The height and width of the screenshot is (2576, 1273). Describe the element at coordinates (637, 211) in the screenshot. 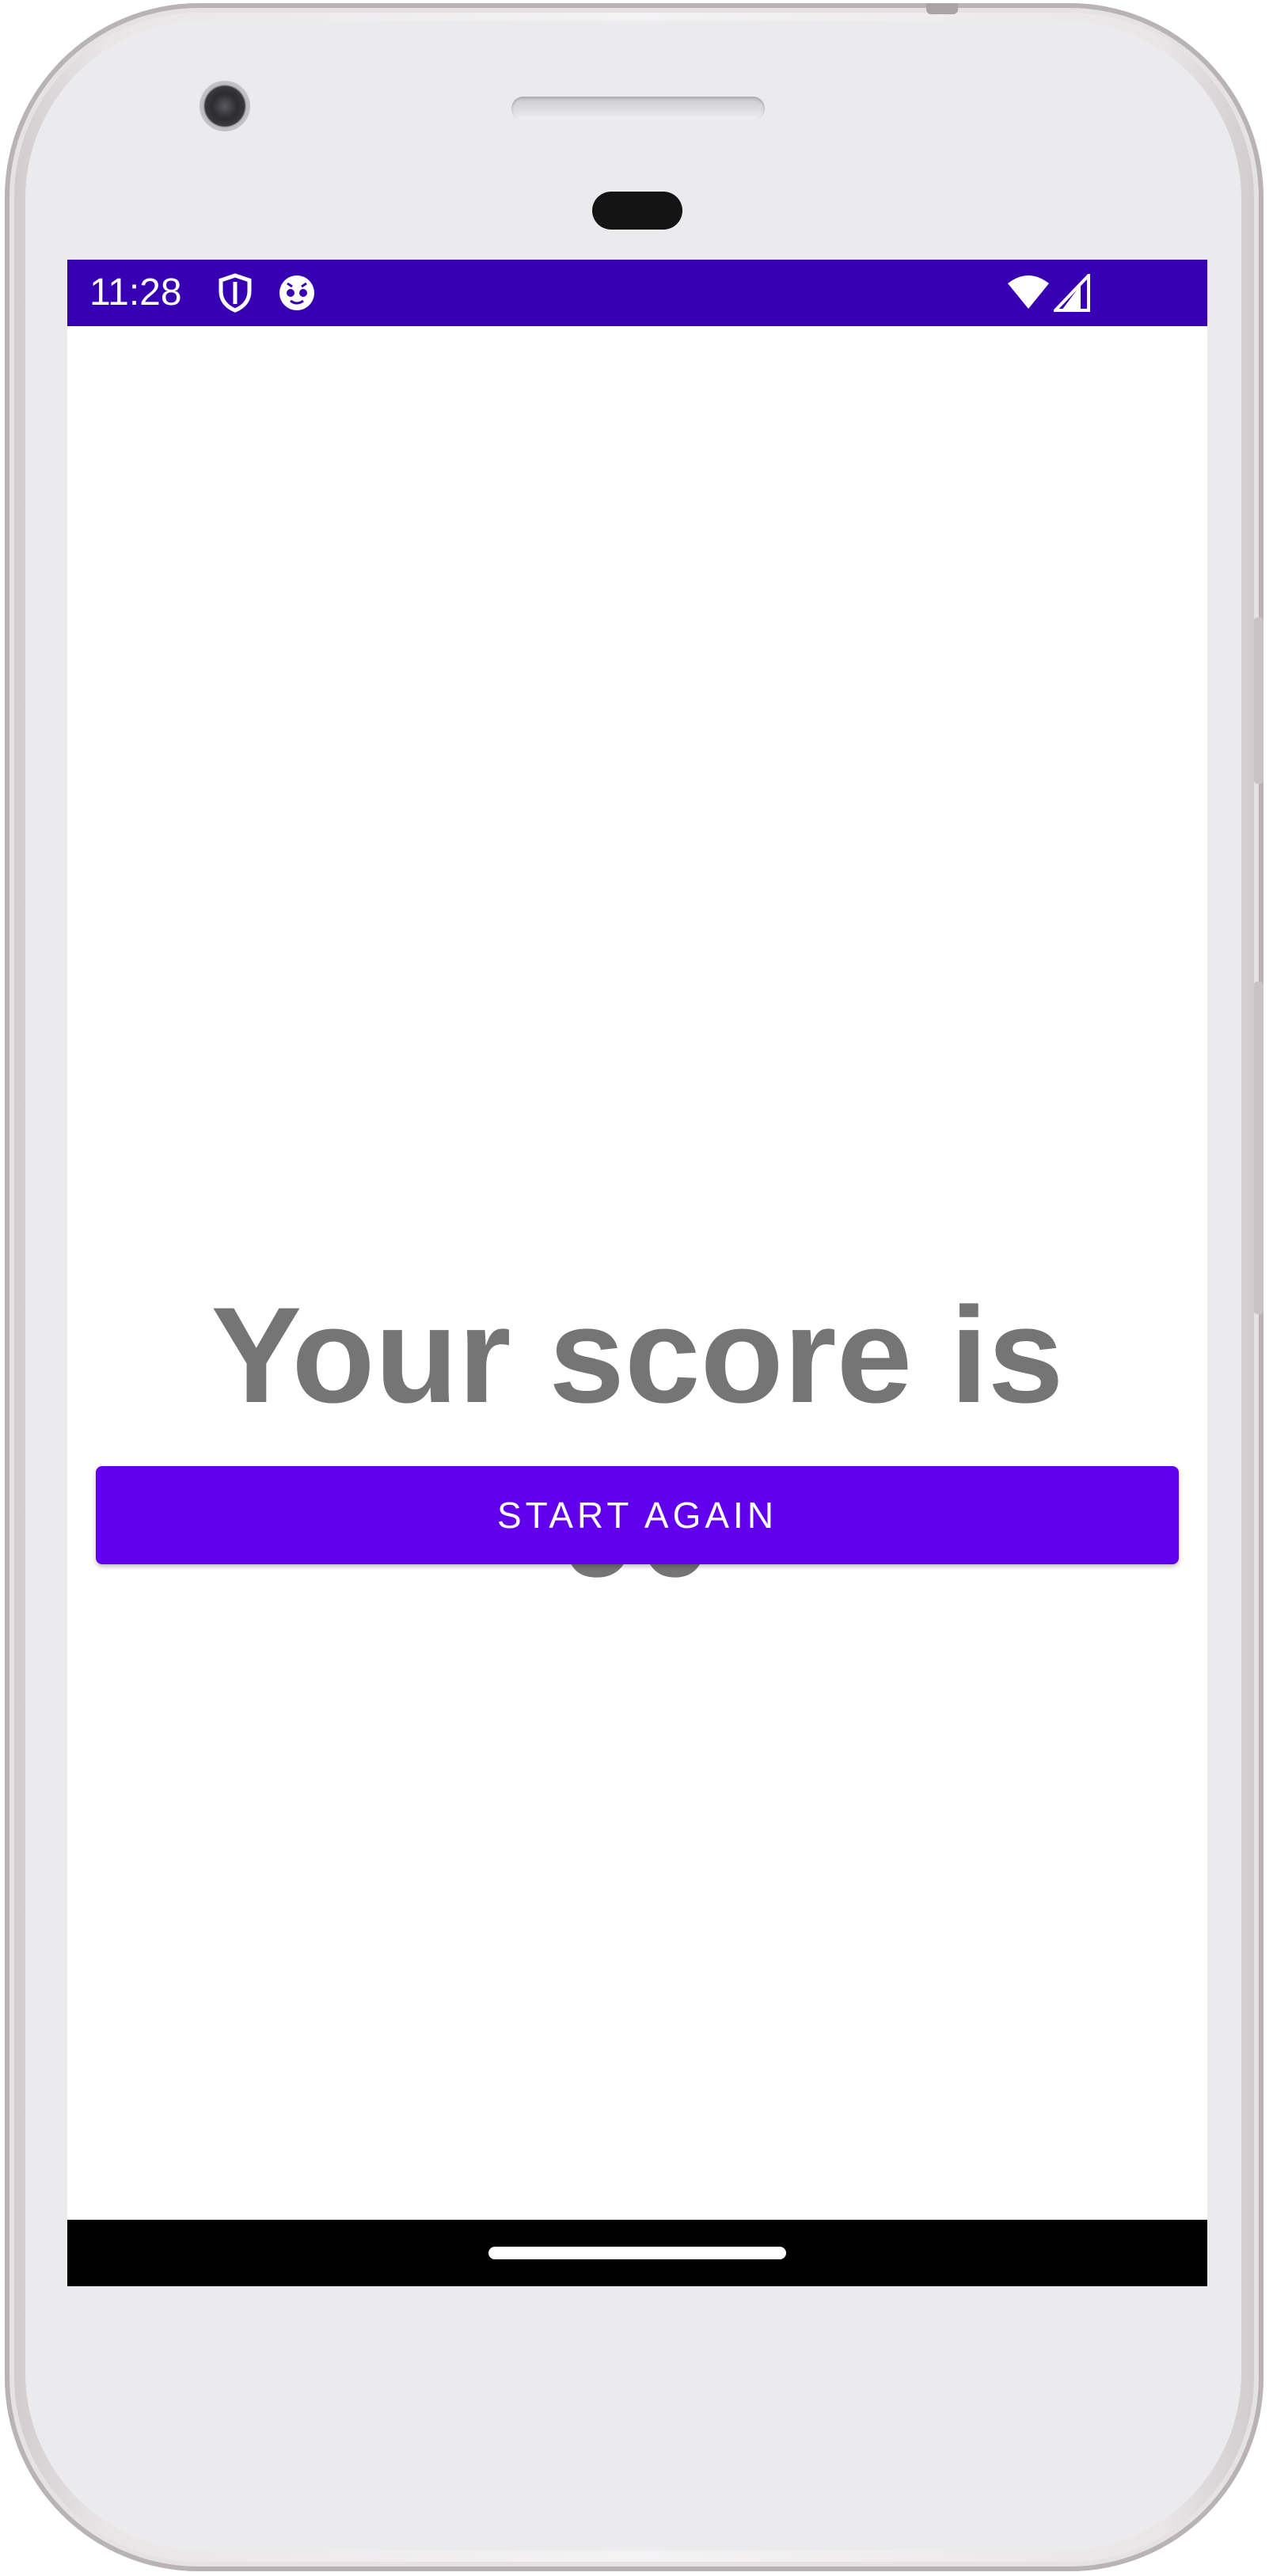

I see `proximity-sensor` at that location.